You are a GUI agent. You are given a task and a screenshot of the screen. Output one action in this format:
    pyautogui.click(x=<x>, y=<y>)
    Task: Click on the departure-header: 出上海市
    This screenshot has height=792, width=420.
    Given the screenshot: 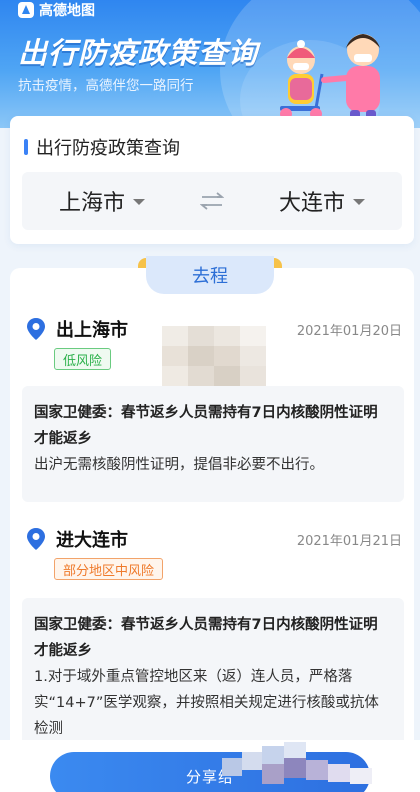 What is the action you would take?
    pyautogui.click(x=77, y=329)
    